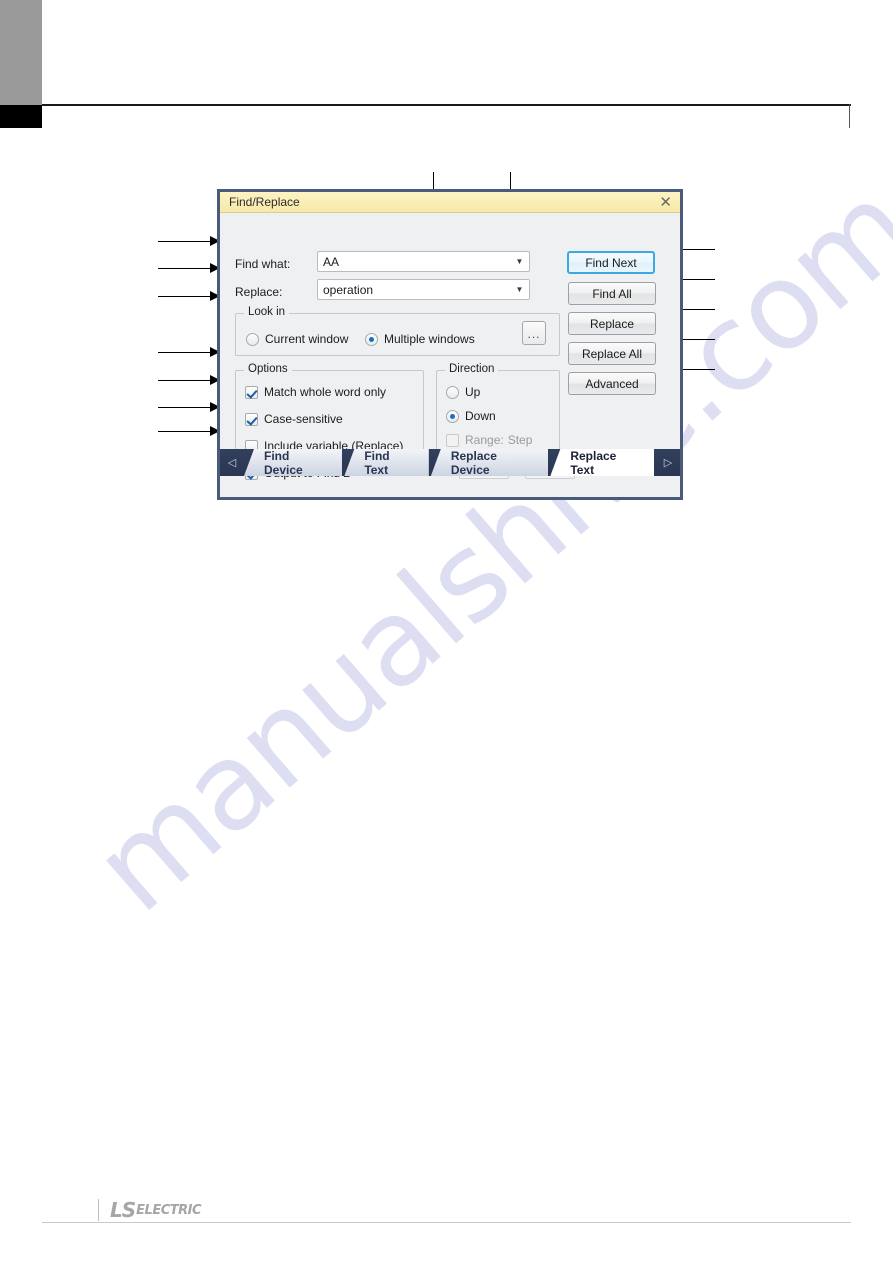 The width and height of the screenshot is (893, 1263). Describe the element at coordinates (520, 440) in the screenshot. I see `range-suffix: Step` at that location.